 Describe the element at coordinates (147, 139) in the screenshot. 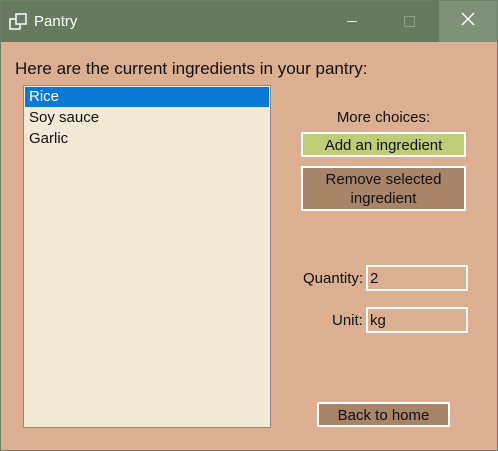

I see `list-item: Garlic` at that location.